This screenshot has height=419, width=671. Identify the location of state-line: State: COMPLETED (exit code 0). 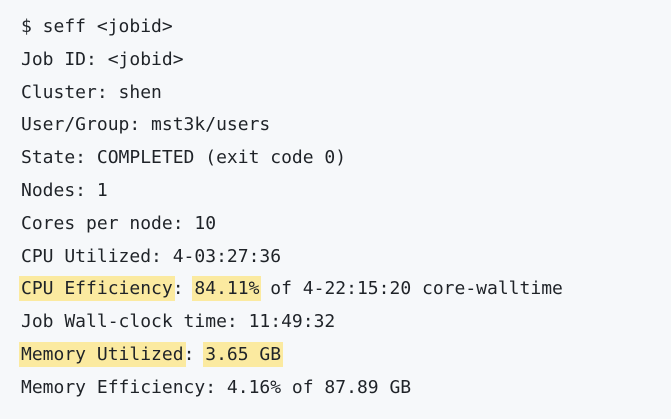
(184, 158).